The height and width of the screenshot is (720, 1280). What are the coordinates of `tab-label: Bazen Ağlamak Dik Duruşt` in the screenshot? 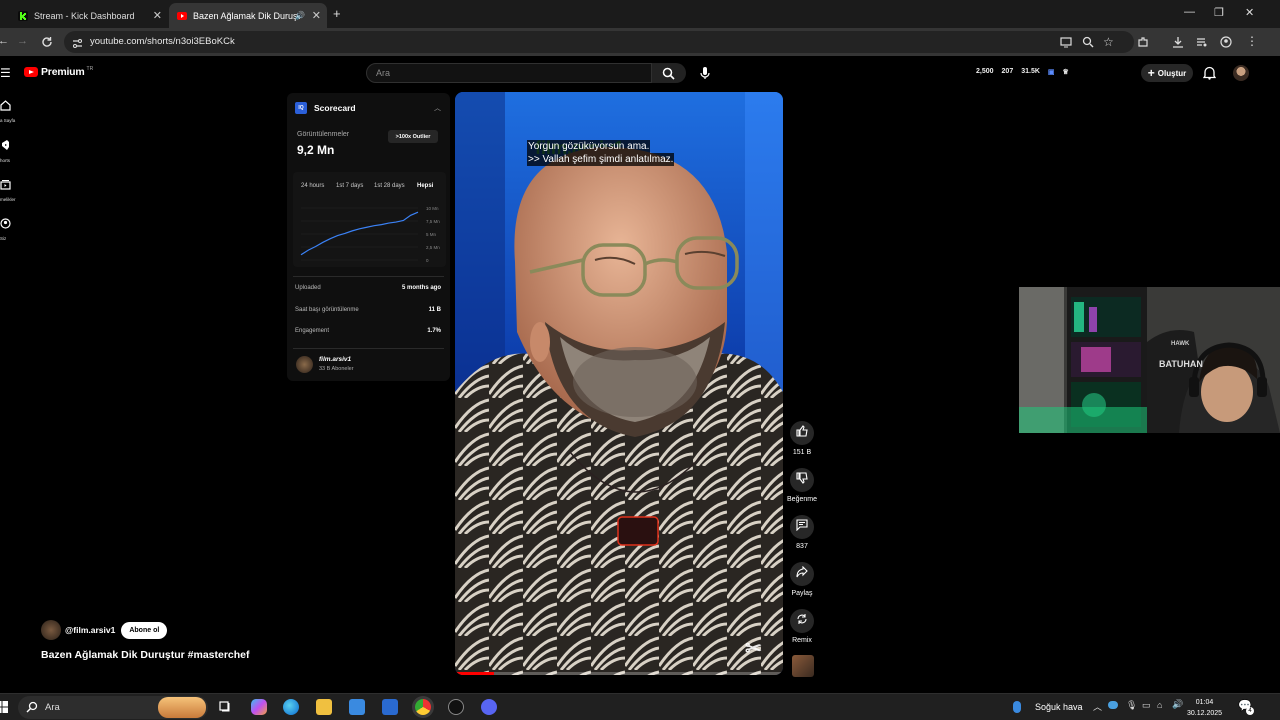 It's located at (247, 15).